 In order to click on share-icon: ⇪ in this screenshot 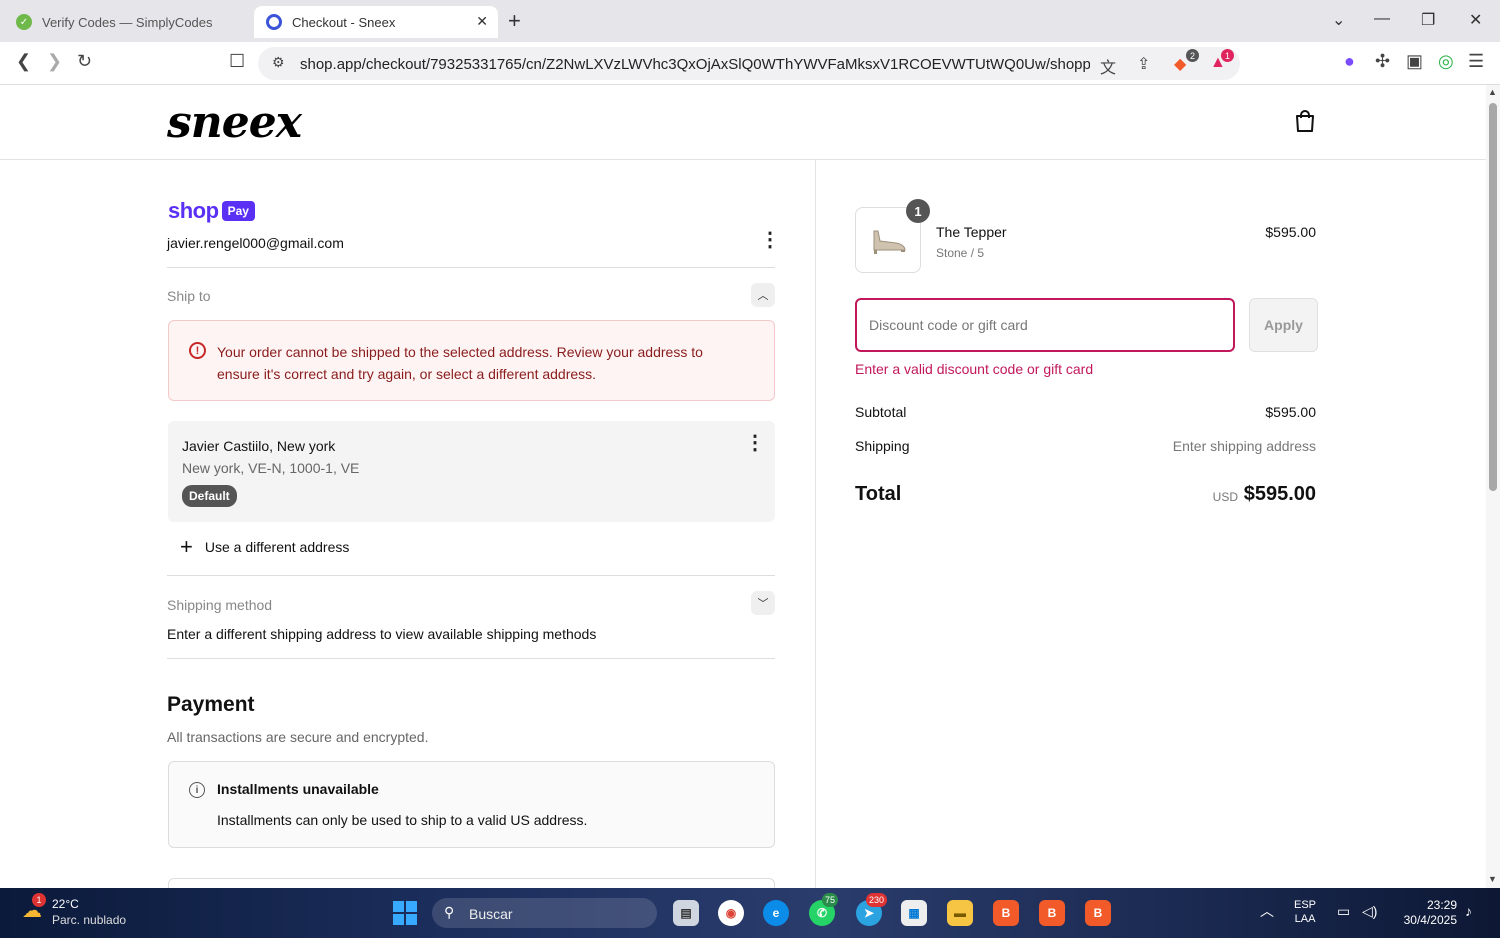, I will do `click(1143, 64)`.